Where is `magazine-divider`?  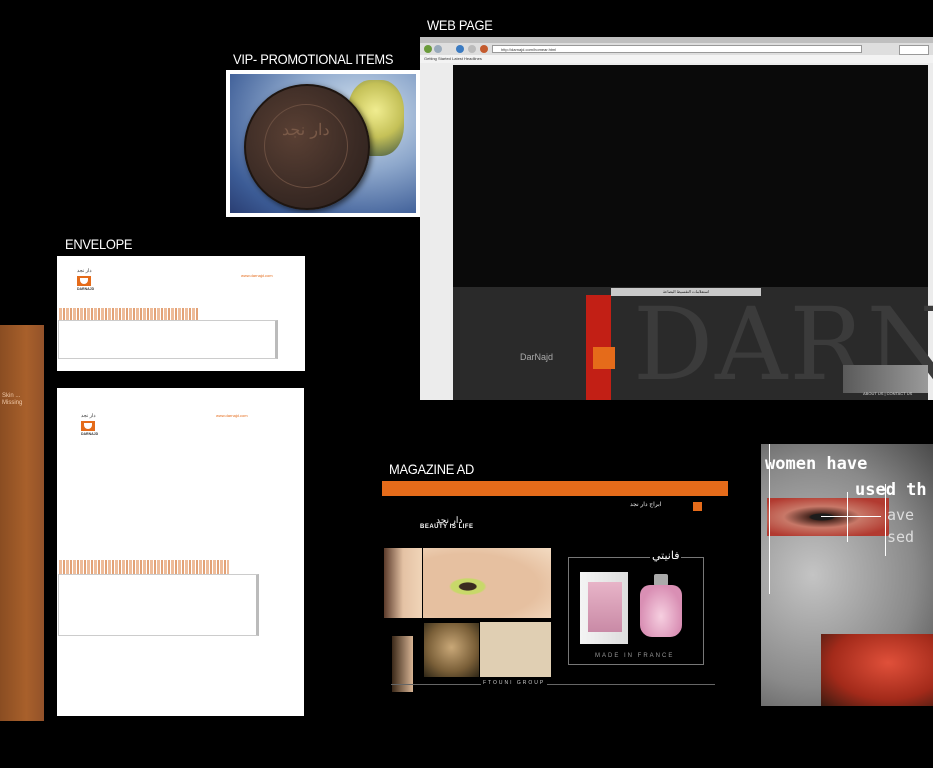
magazine-divider is located at coordinates (553, 684).